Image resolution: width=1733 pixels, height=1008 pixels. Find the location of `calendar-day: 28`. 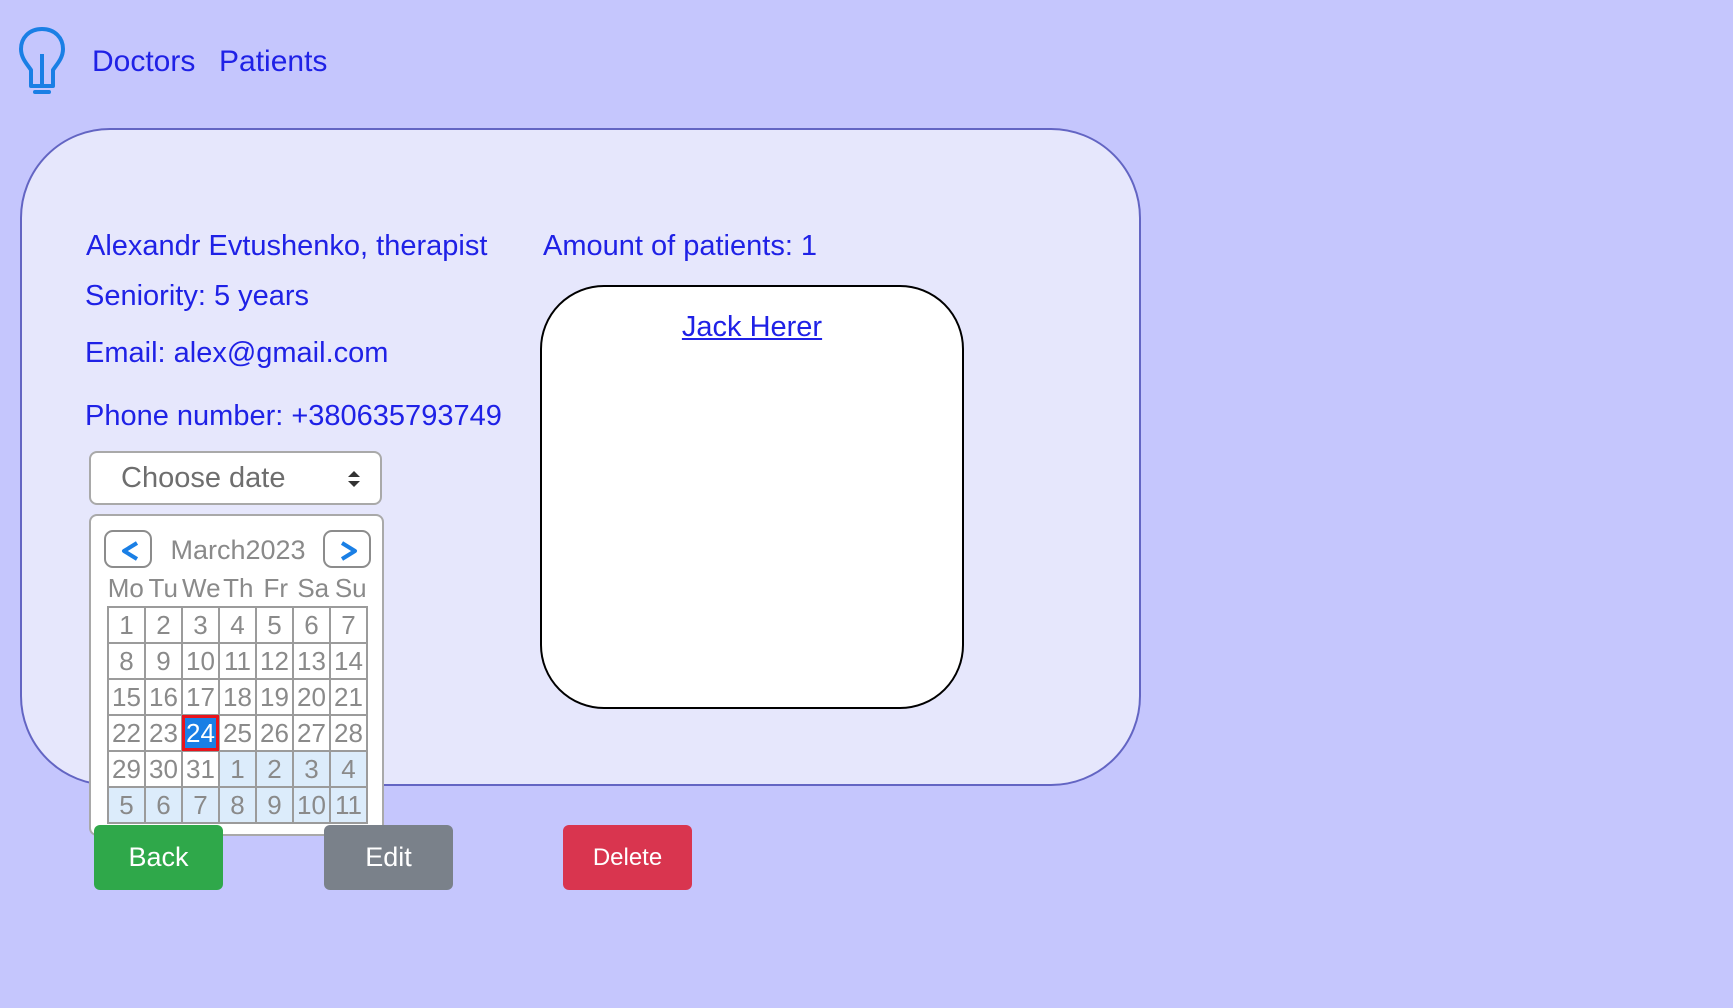

calendar-day: 28 is located at coordinates (348, 733).